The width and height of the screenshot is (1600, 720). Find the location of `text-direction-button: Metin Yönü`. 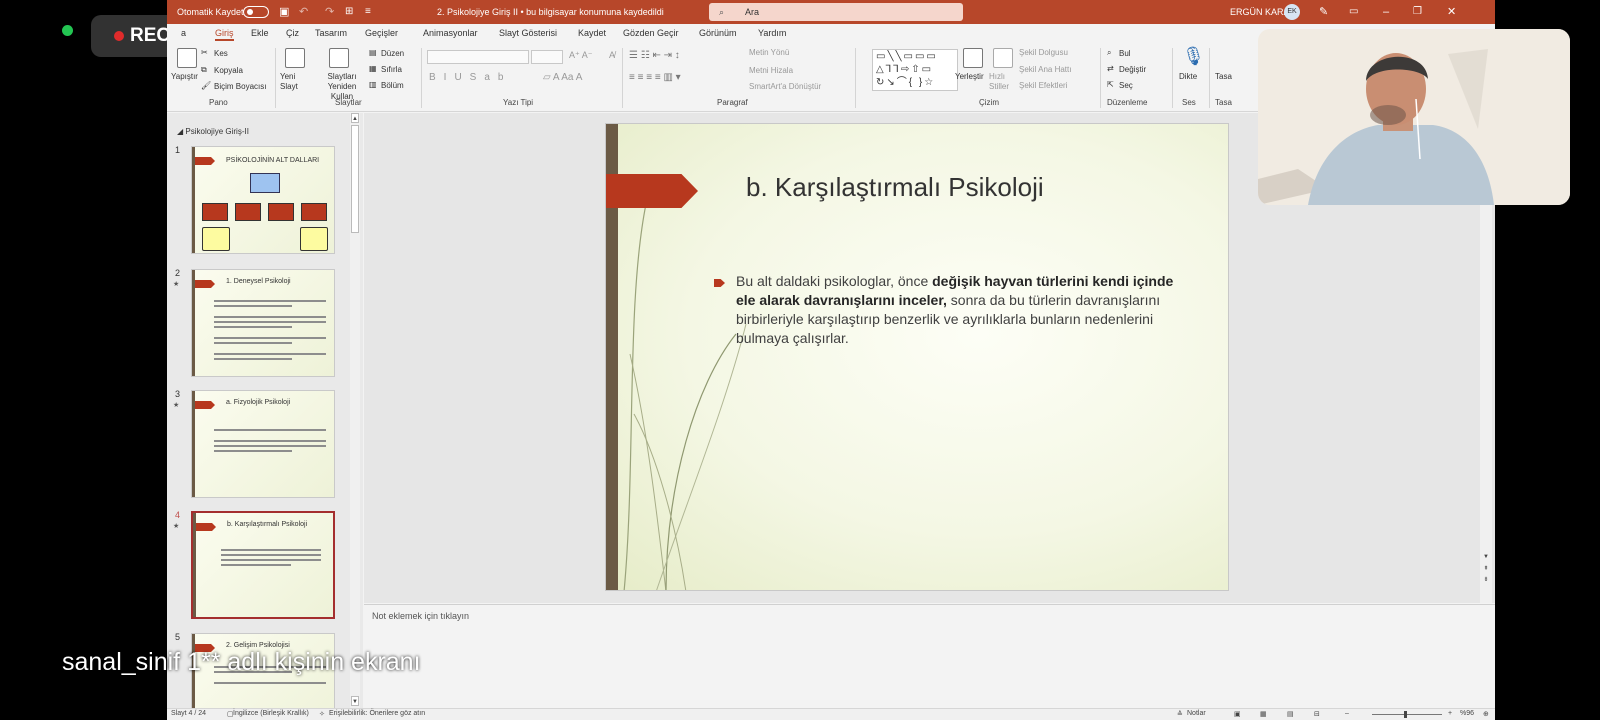

text-direction-button: Metin Yönü is located at coordinates (769, 52).